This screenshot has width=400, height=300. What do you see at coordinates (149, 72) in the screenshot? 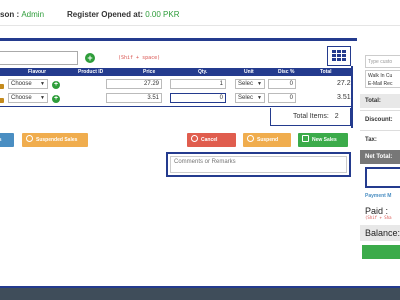
I see `col-price: Price` at bounding box center [149, 72].